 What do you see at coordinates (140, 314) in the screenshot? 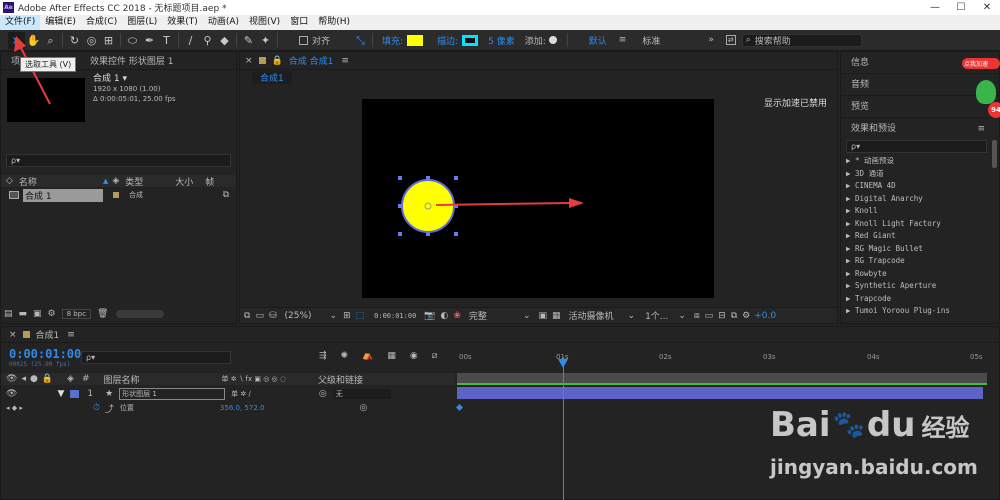
I see `scrollbar` at bounding box center [140, 314].